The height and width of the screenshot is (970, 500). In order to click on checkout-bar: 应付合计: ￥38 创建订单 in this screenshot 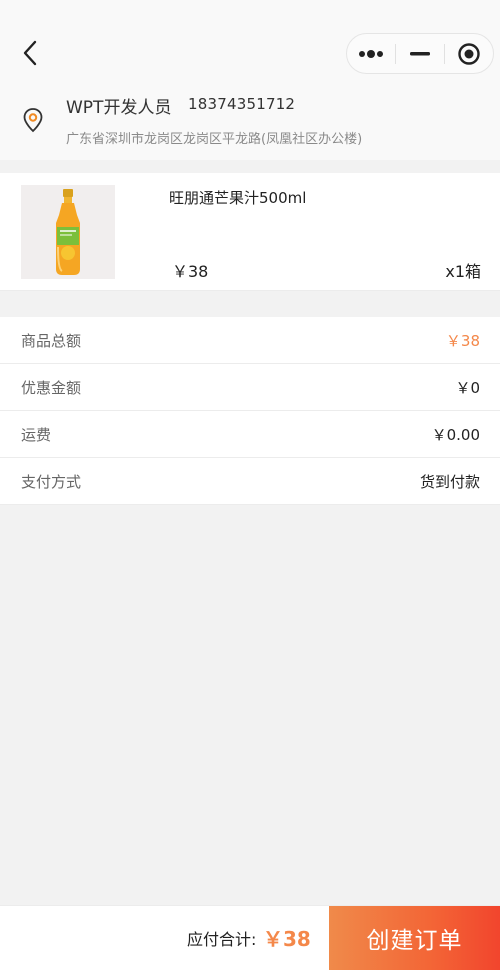, I will do `click(250, 937)`.